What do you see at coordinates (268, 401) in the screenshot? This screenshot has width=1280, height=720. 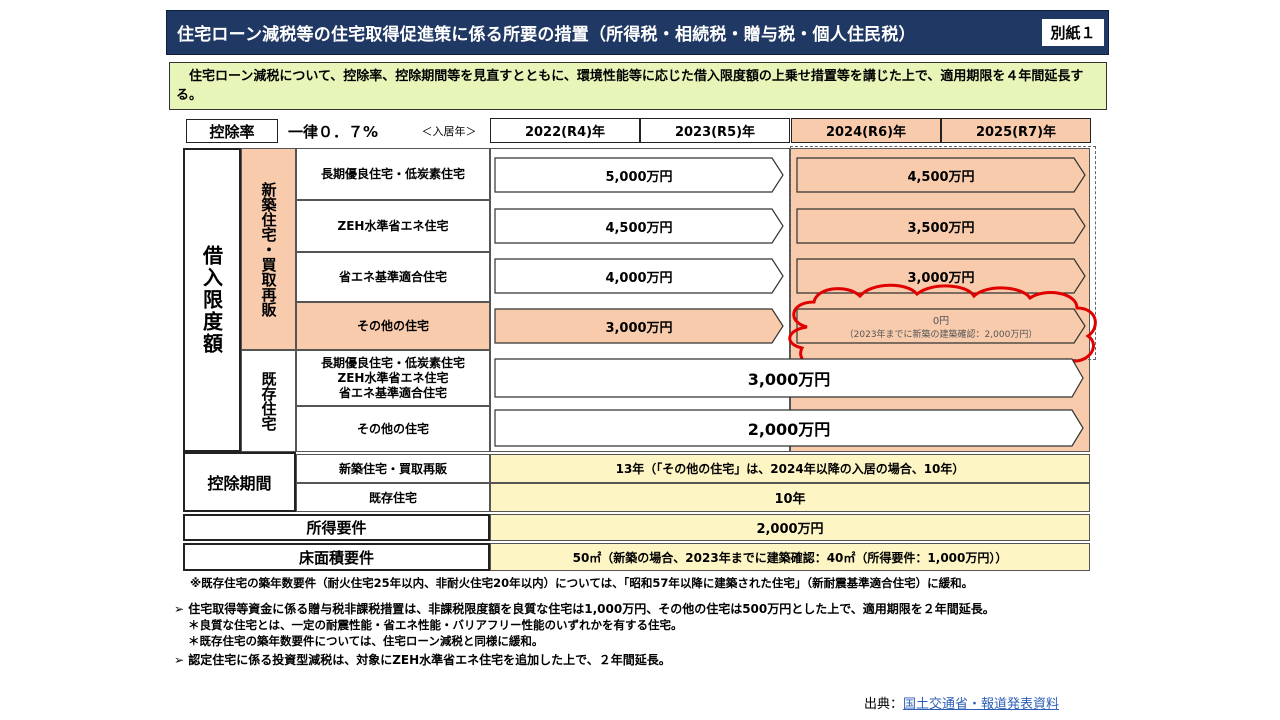 I see `existing-housing-group-label: 既存住宅` at bounding box center [268, 401].